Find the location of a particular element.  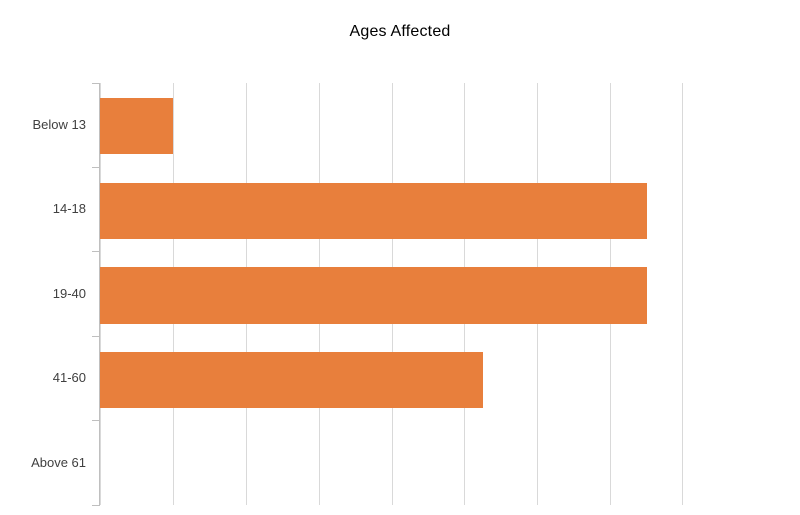

category-label-41-60: 41-60 is located at coordinates (69, 377).